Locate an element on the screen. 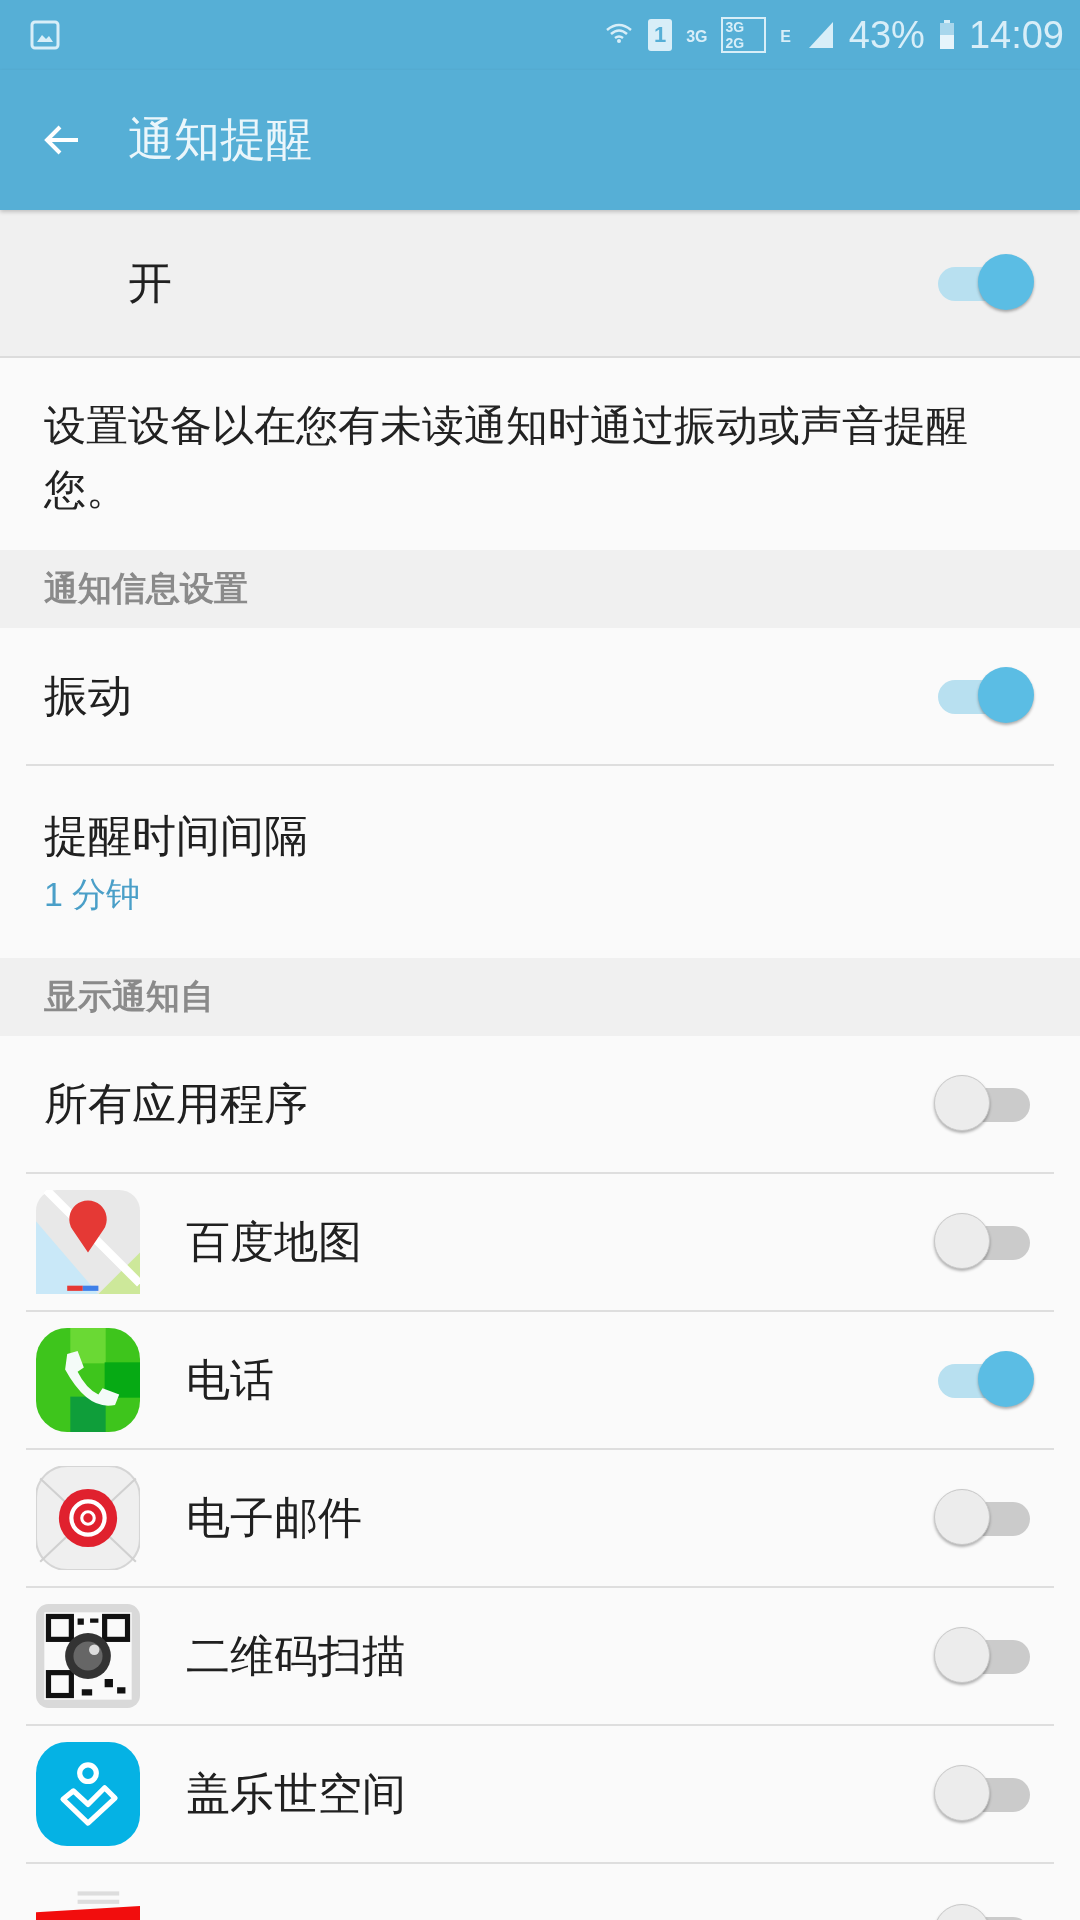  network-type: 3G is located at coordinates (697, 36).